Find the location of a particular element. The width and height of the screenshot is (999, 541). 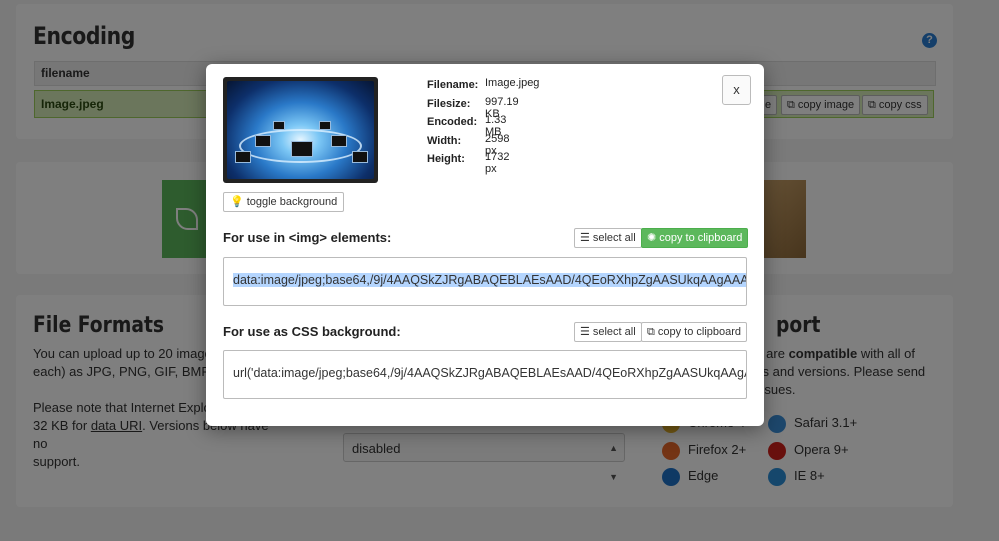

copy-icon: ⧉ is located at coordinates (651, 332).